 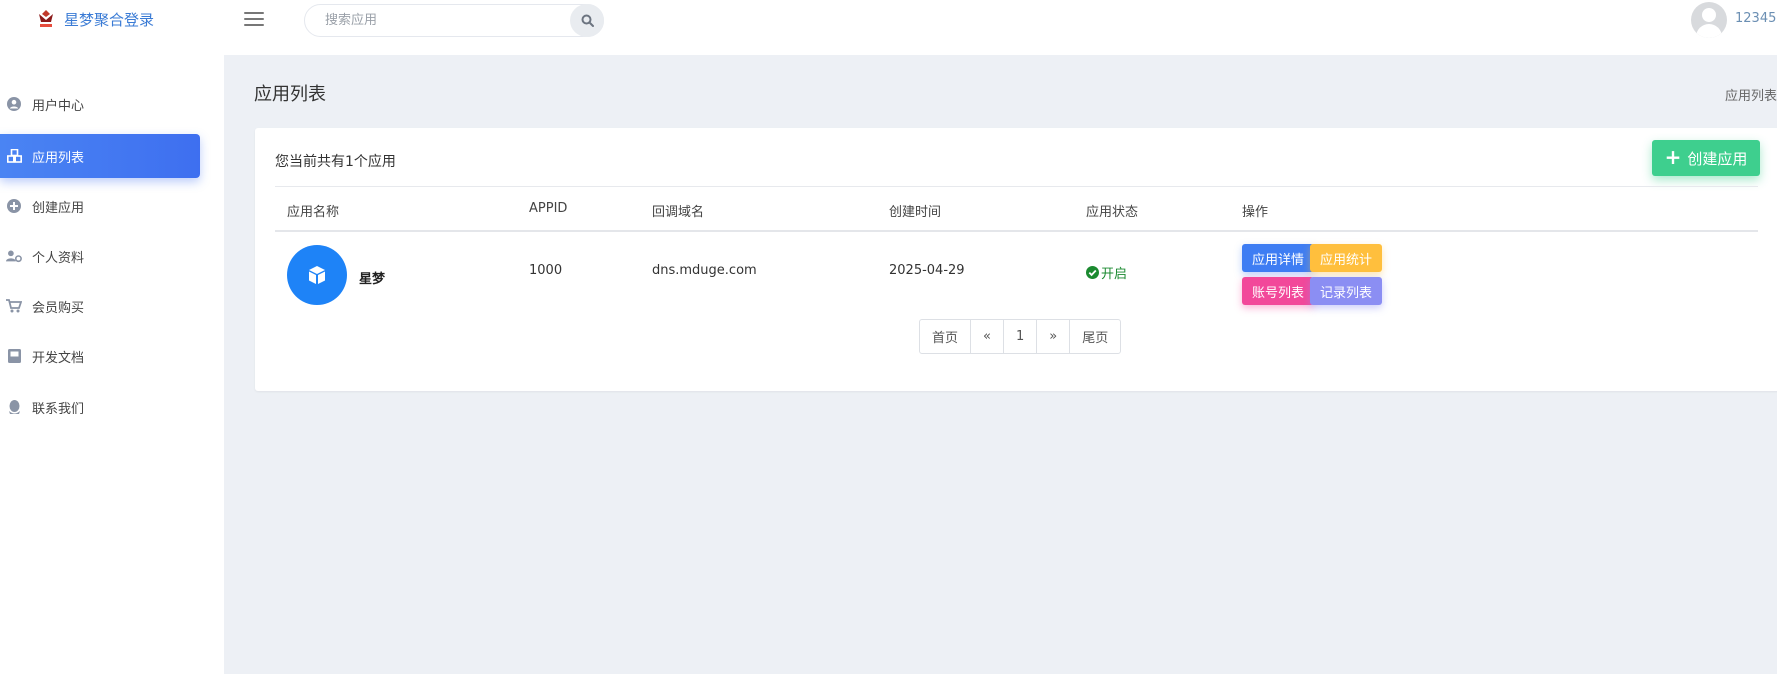 What do you see at coordinates (1756, 18) in the screenshot?
I see `username: 123456` at bounding box center [1756, 18].